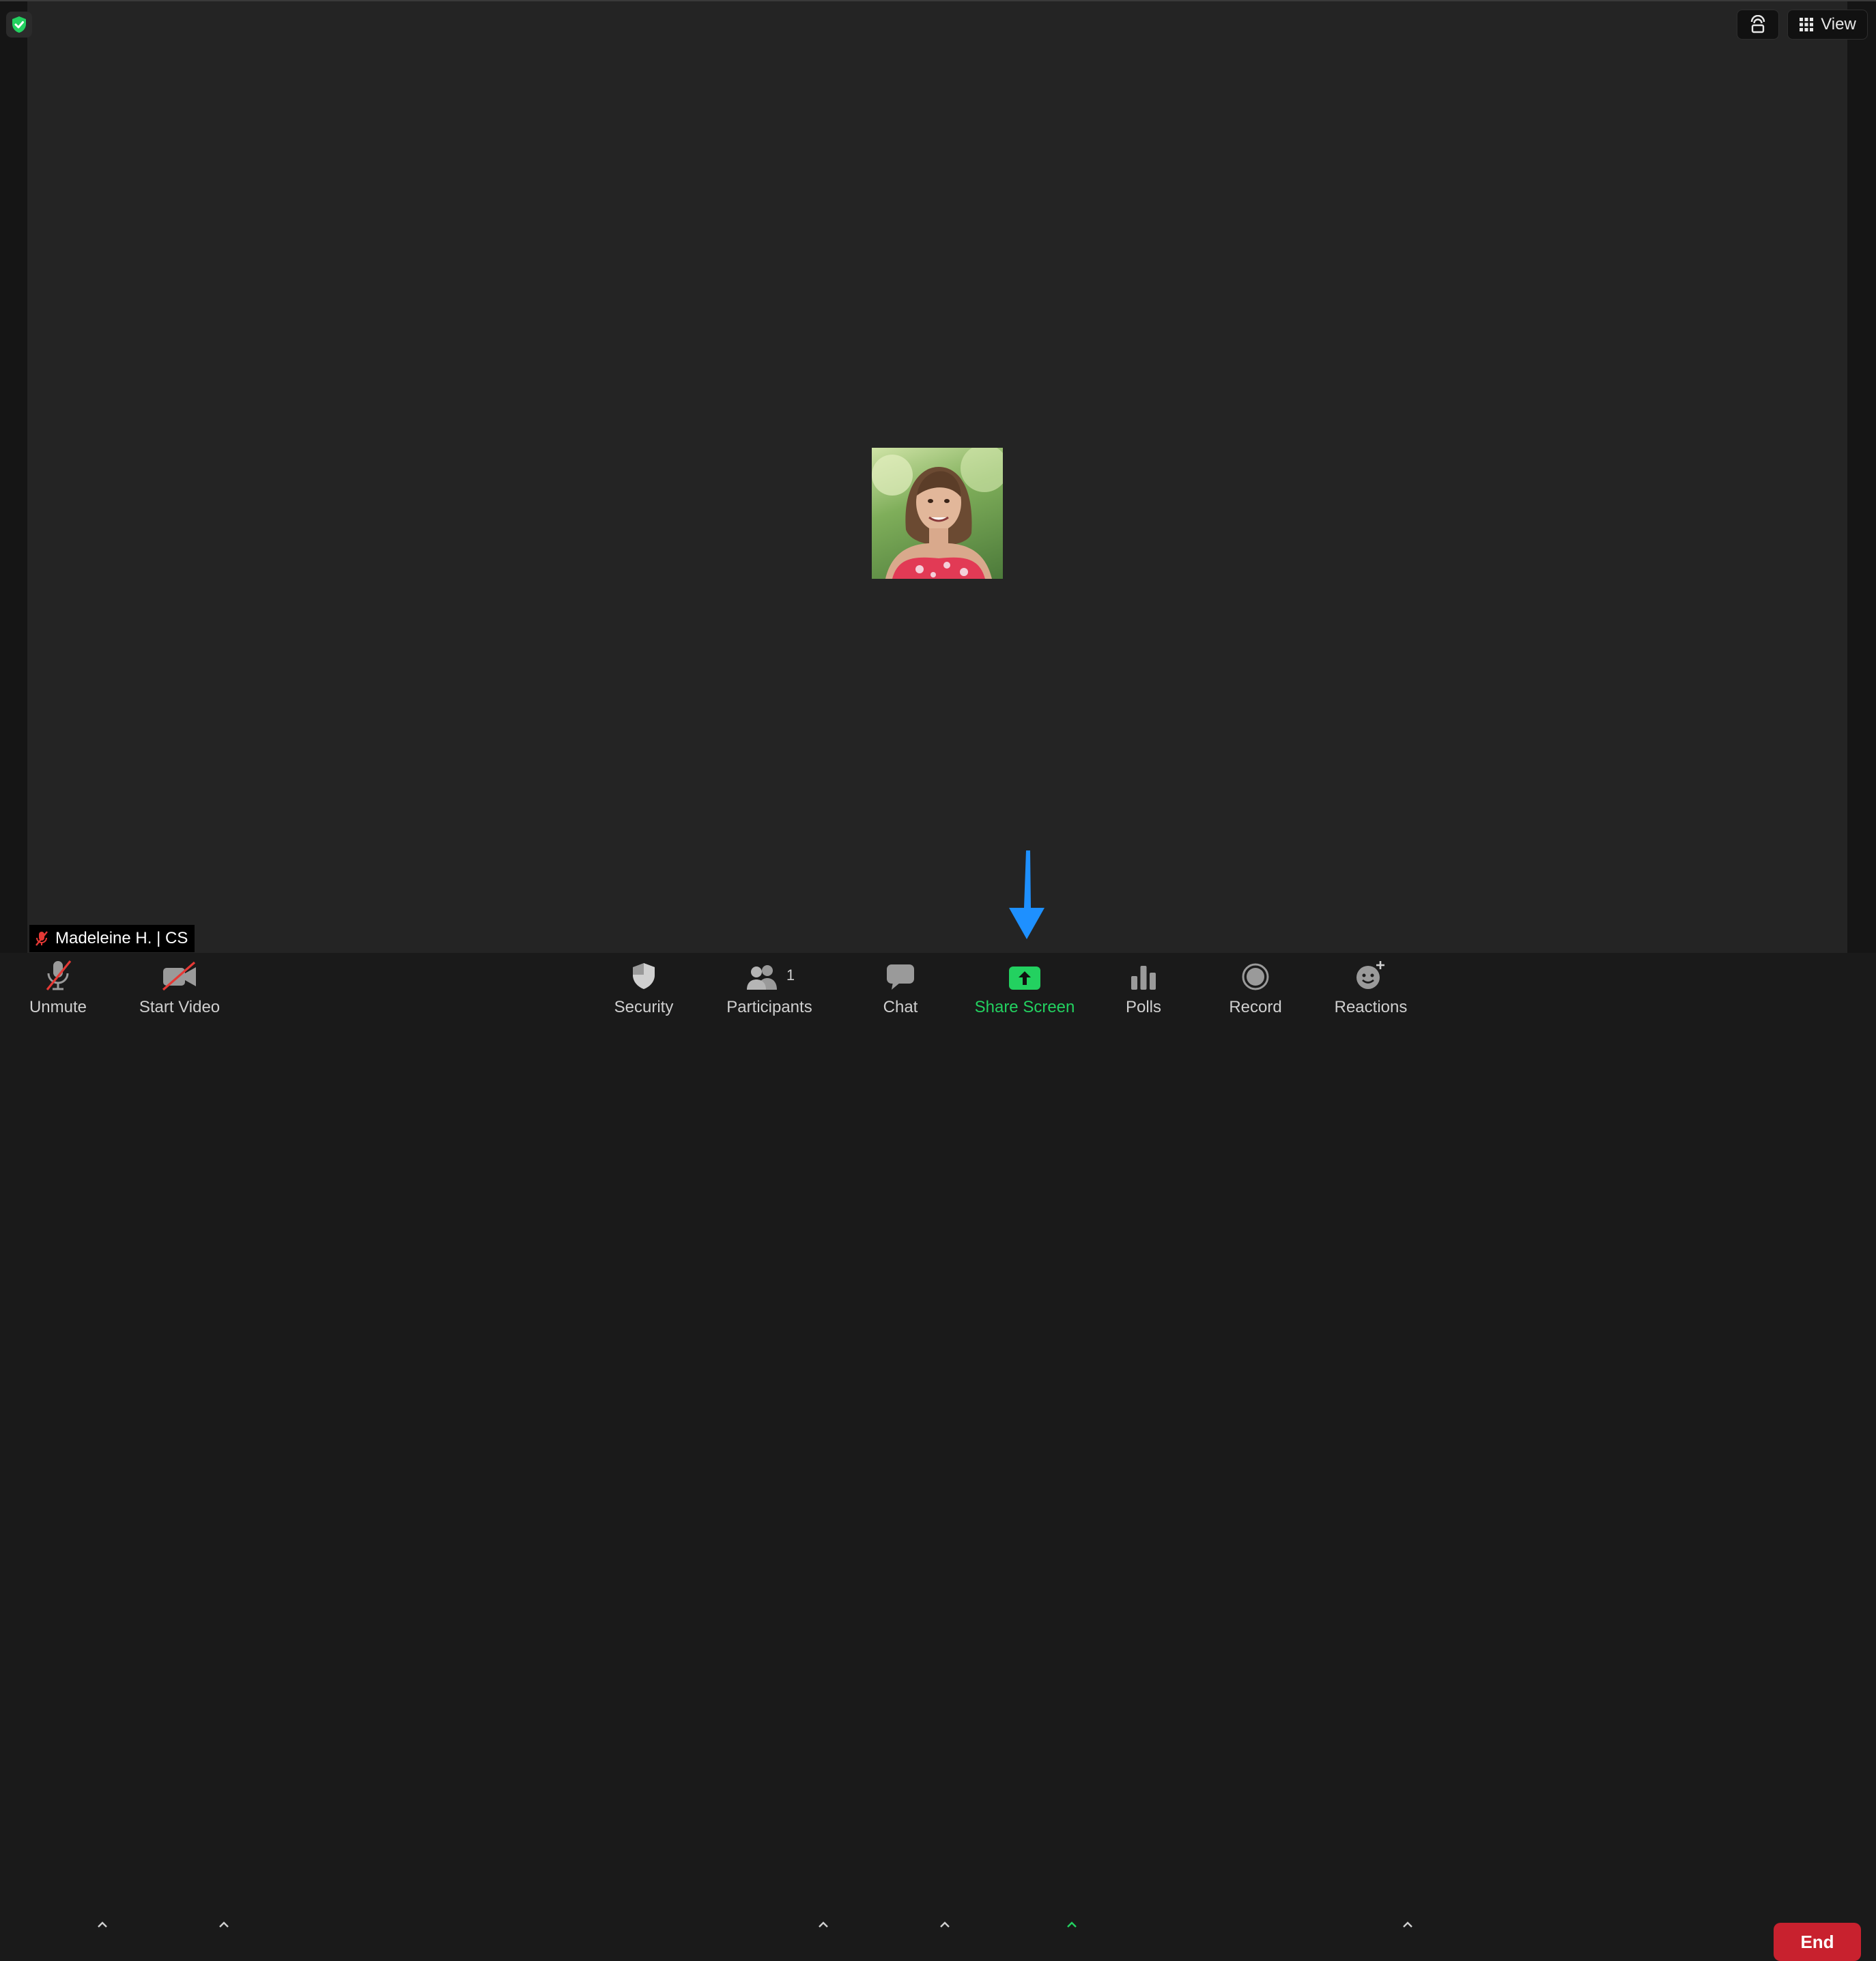 The height and width of the screenshot is (1961, 1876). I want to click on emoji-add-icon, so click(1370, 975).